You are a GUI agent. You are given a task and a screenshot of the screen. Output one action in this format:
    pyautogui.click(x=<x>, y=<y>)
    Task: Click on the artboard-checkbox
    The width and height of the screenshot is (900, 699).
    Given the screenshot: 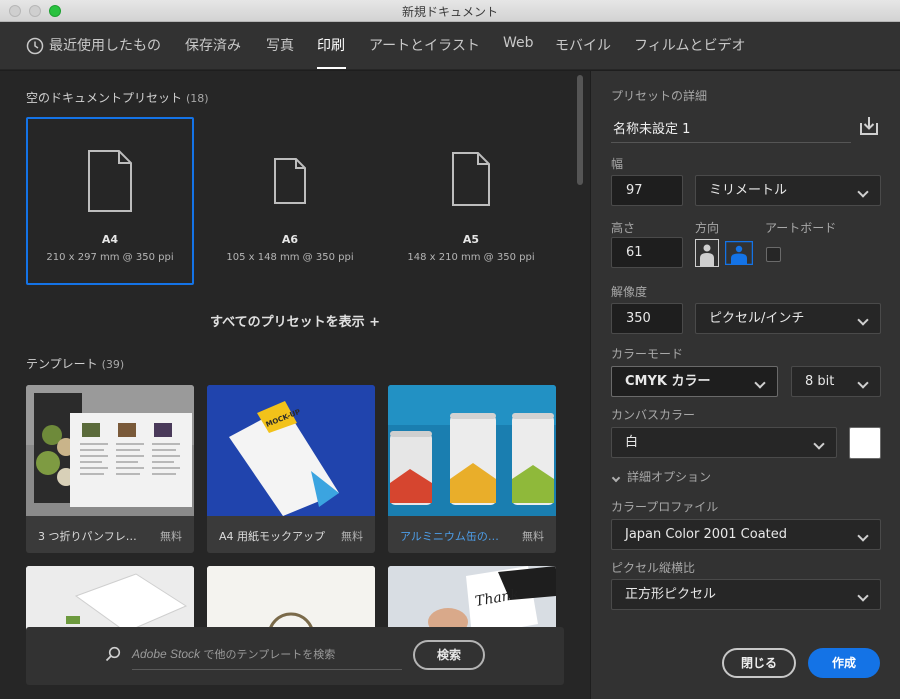 What is the action you would take?
    pyautogui.click(x=773, y=254)
    